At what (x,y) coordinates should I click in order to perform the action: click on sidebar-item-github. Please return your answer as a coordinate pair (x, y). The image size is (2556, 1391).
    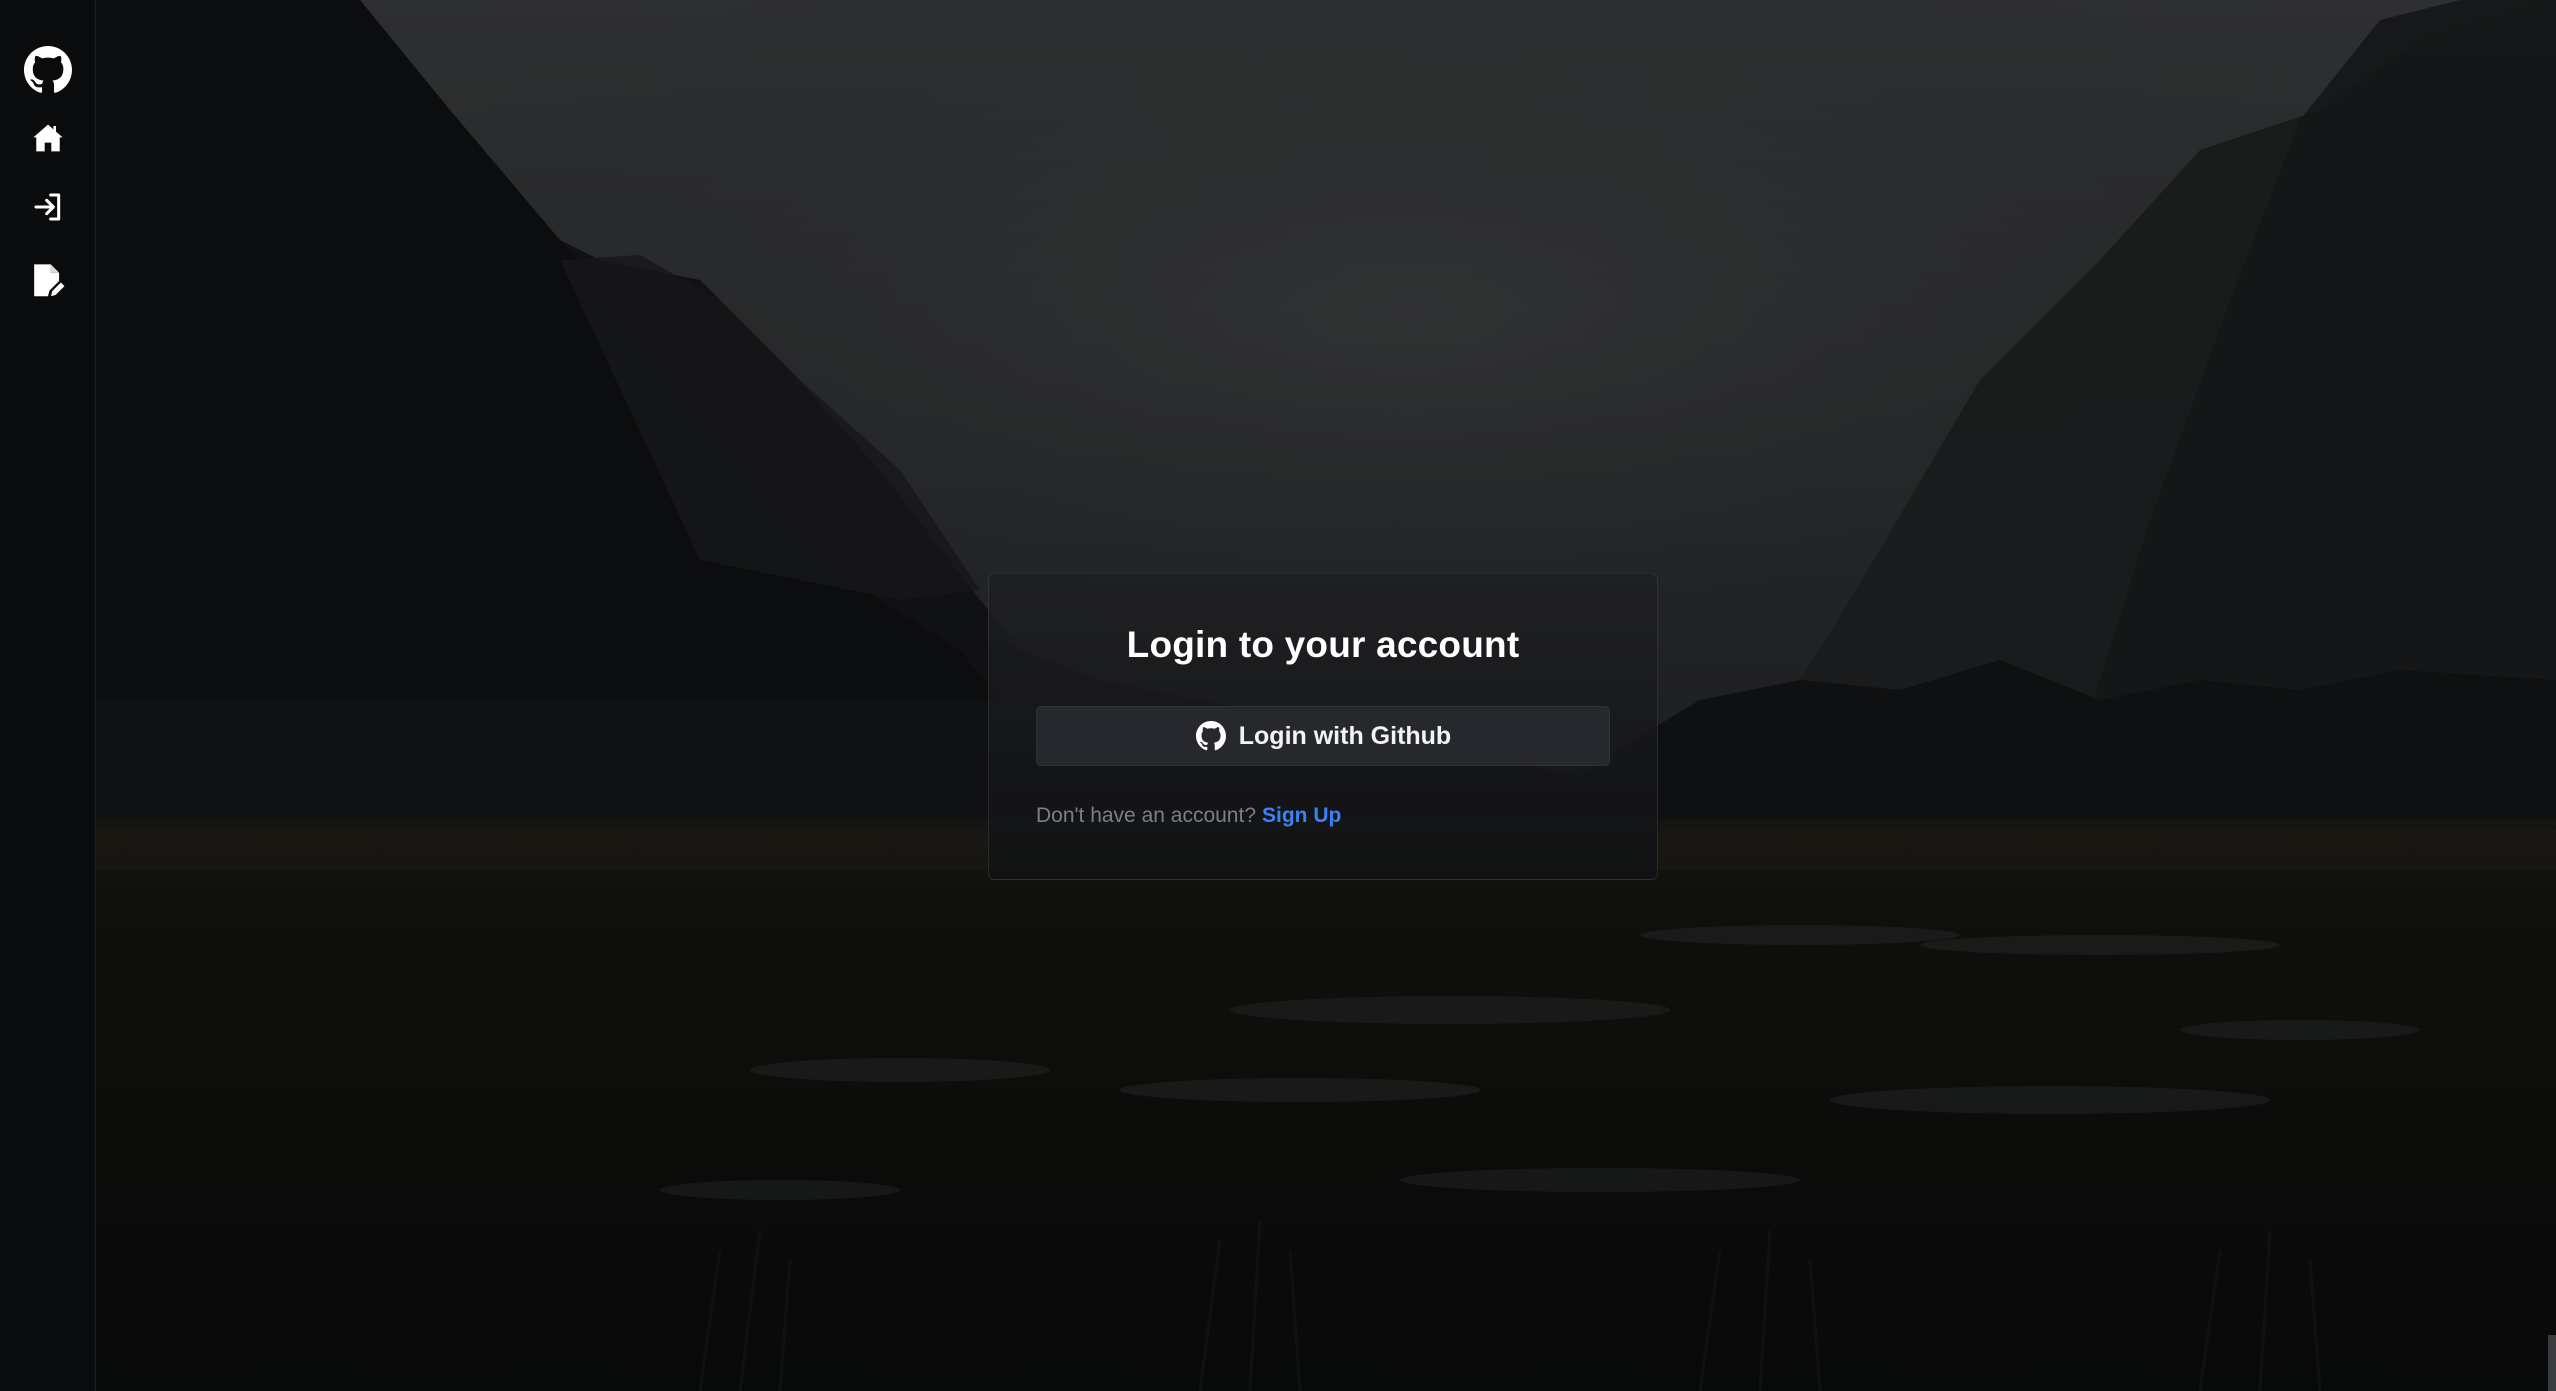
    Looking at the image, I should click on (48, 70).